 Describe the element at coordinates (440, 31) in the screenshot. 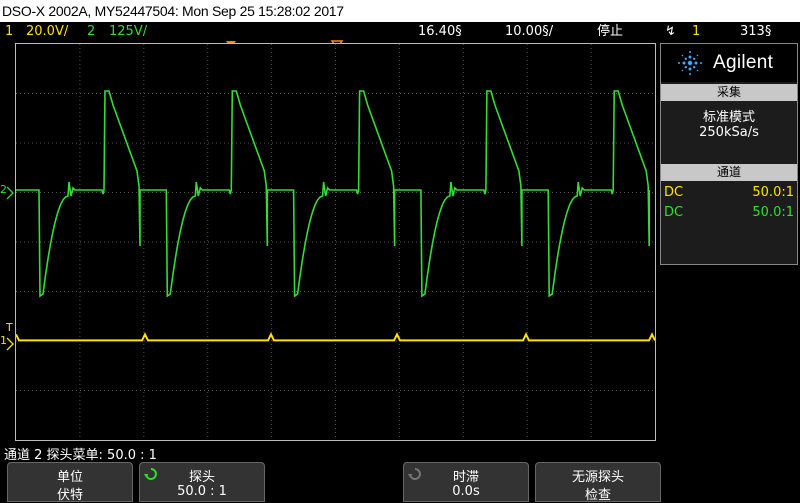

I see `time-delay: 16.40§` at that location.